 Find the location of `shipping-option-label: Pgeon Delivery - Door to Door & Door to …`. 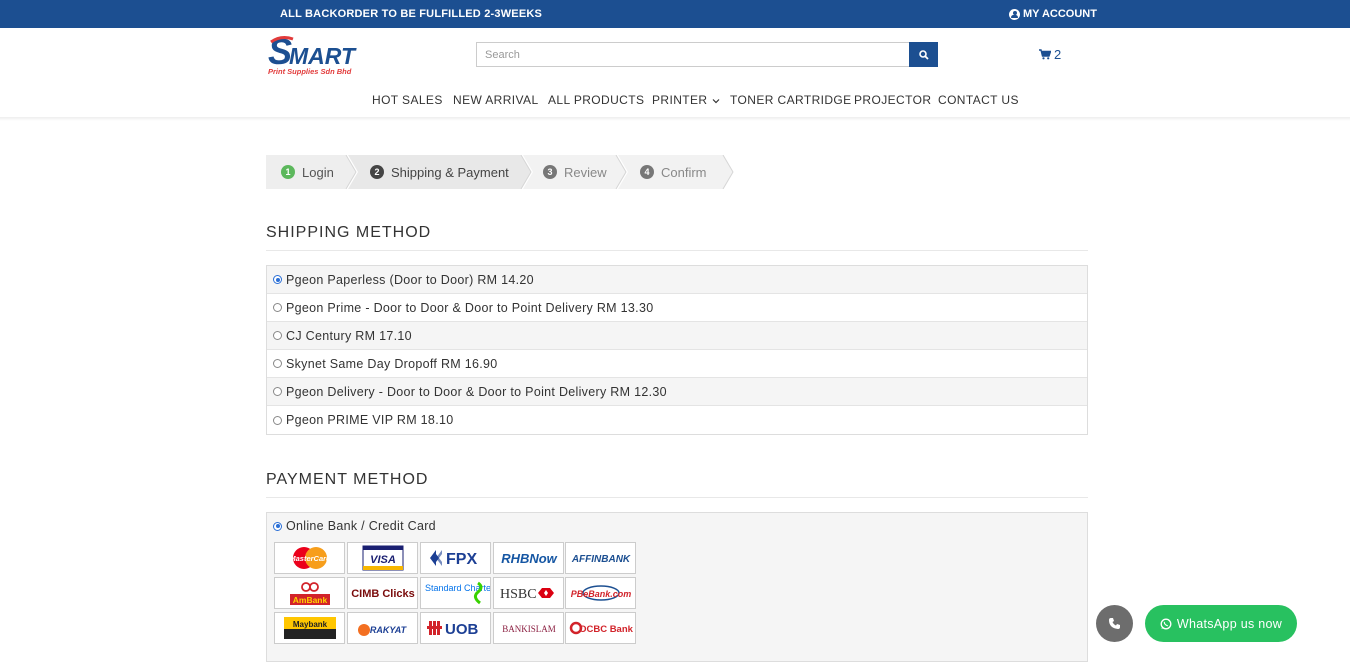

shipping-option-label: Pgeon Delivery - Door to Door & Door to … is located at coordinates (476, 391).